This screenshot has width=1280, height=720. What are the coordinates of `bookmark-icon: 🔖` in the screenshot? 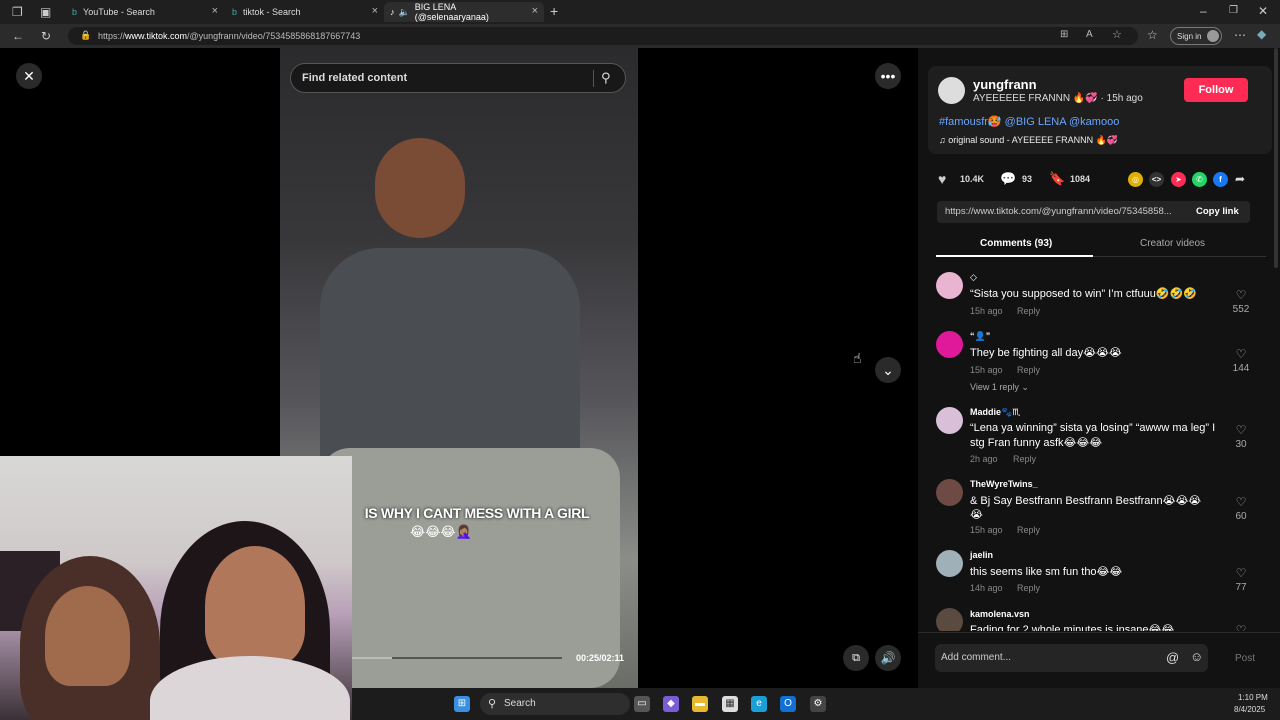 It's located at (1057, 179).